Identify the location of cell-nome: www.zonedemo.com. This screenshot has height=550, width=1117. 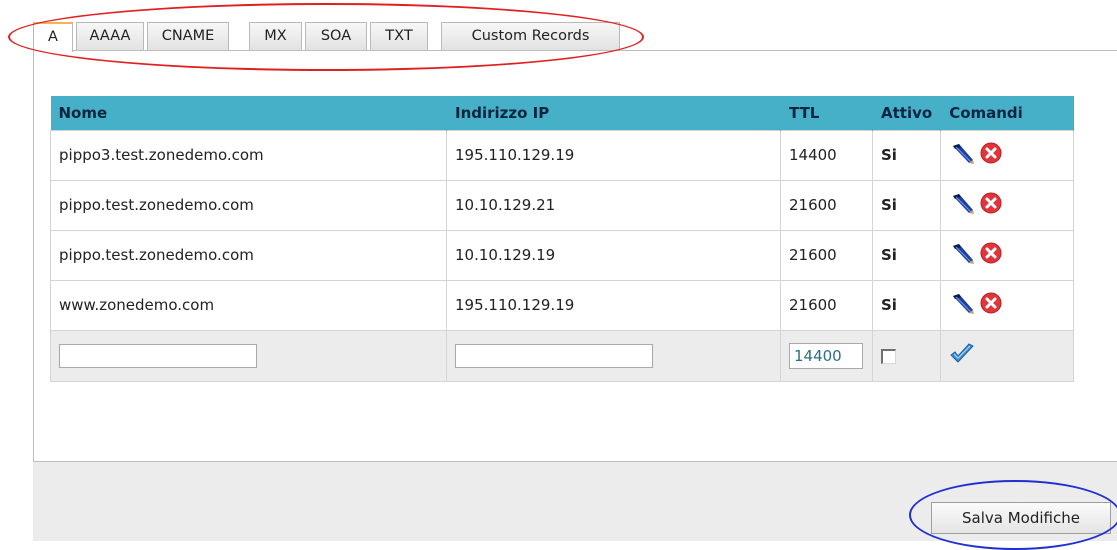
(248, 305).